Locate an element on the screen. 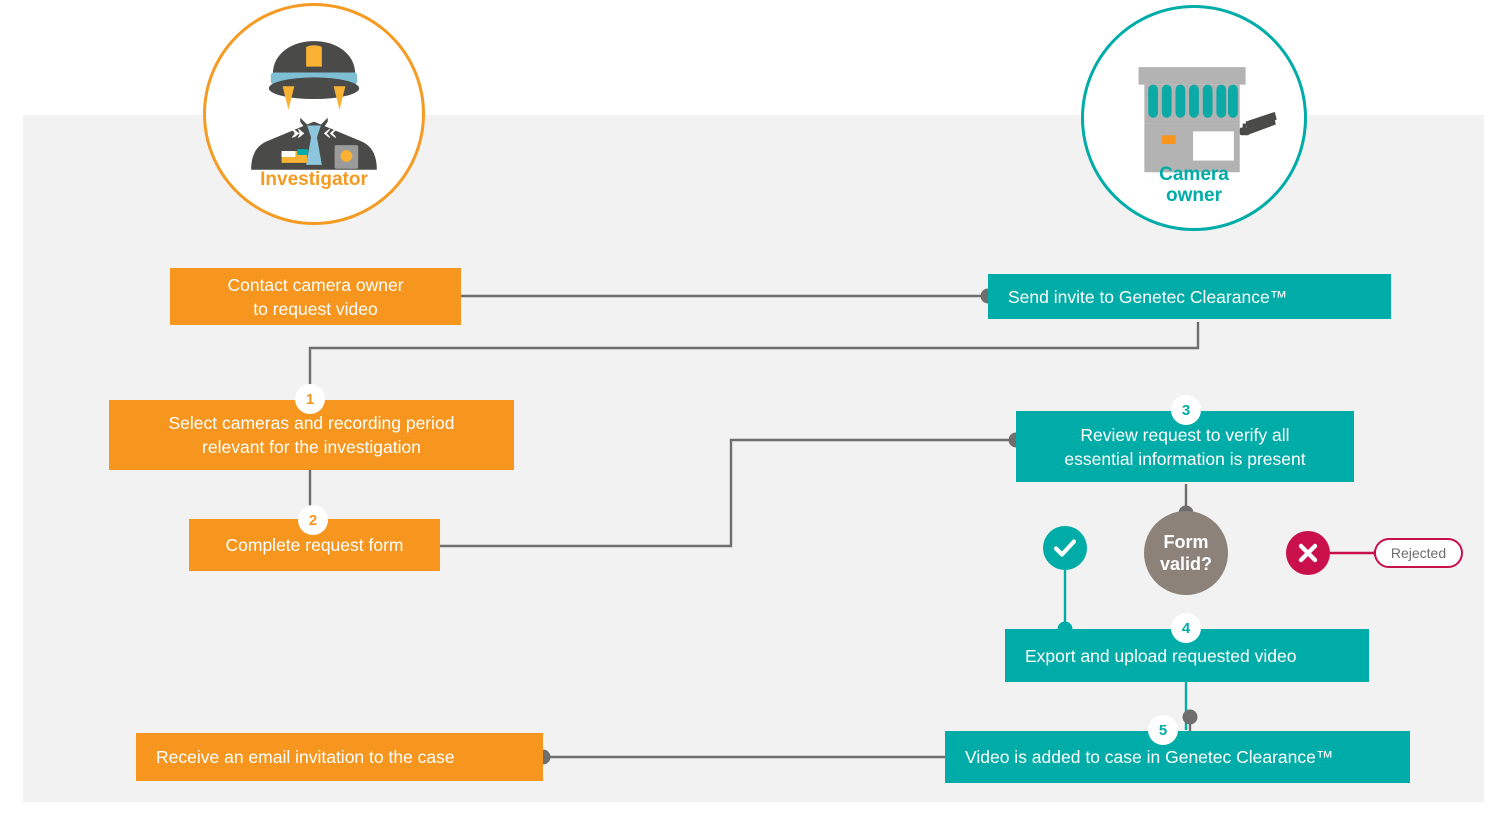 The image size is (1508, 827). persona-camera-owner: Camera owner is located at coordinates (1194, 118).